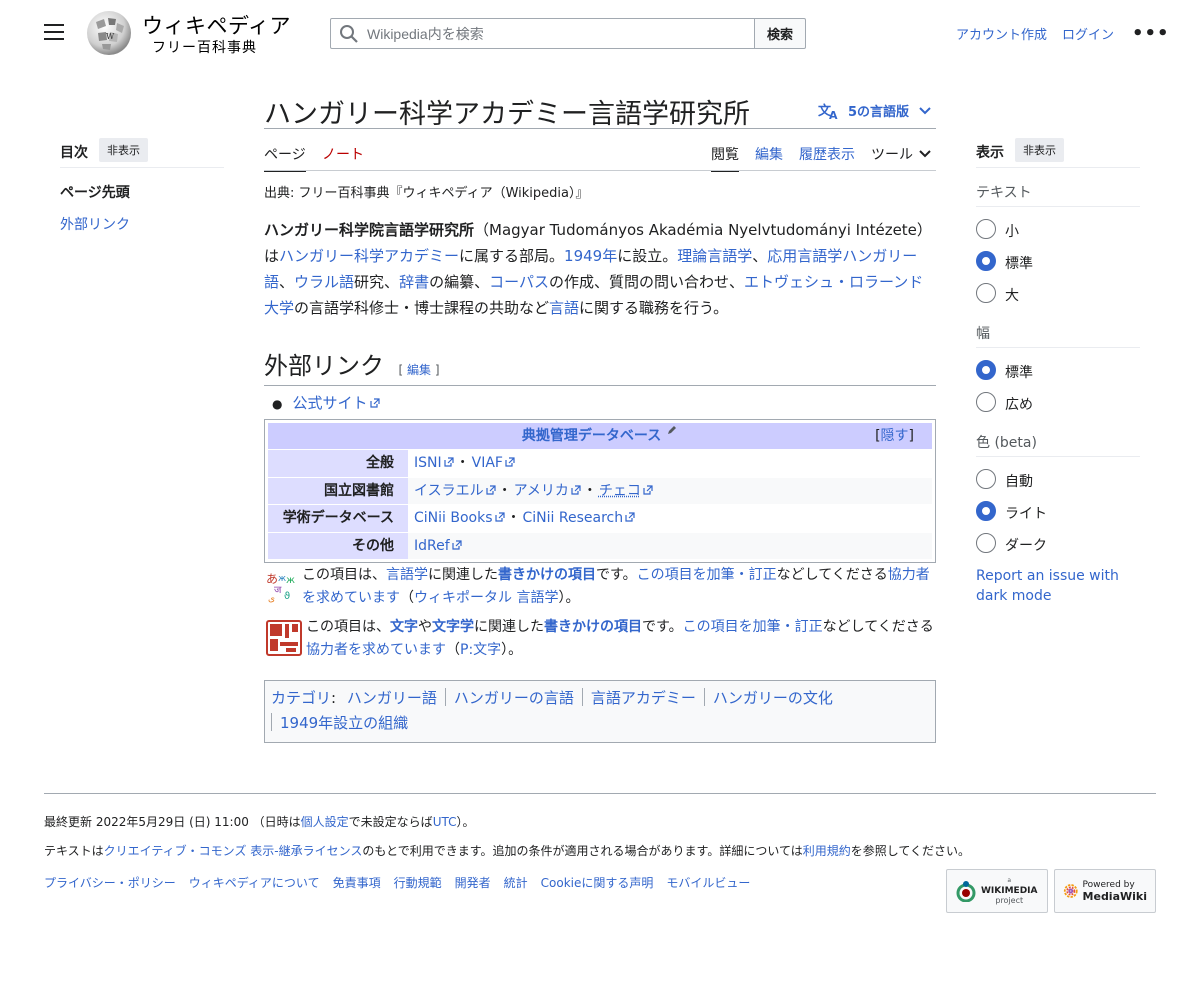  I want to click on toc-hide-button: 非表示, so click(123, 150).